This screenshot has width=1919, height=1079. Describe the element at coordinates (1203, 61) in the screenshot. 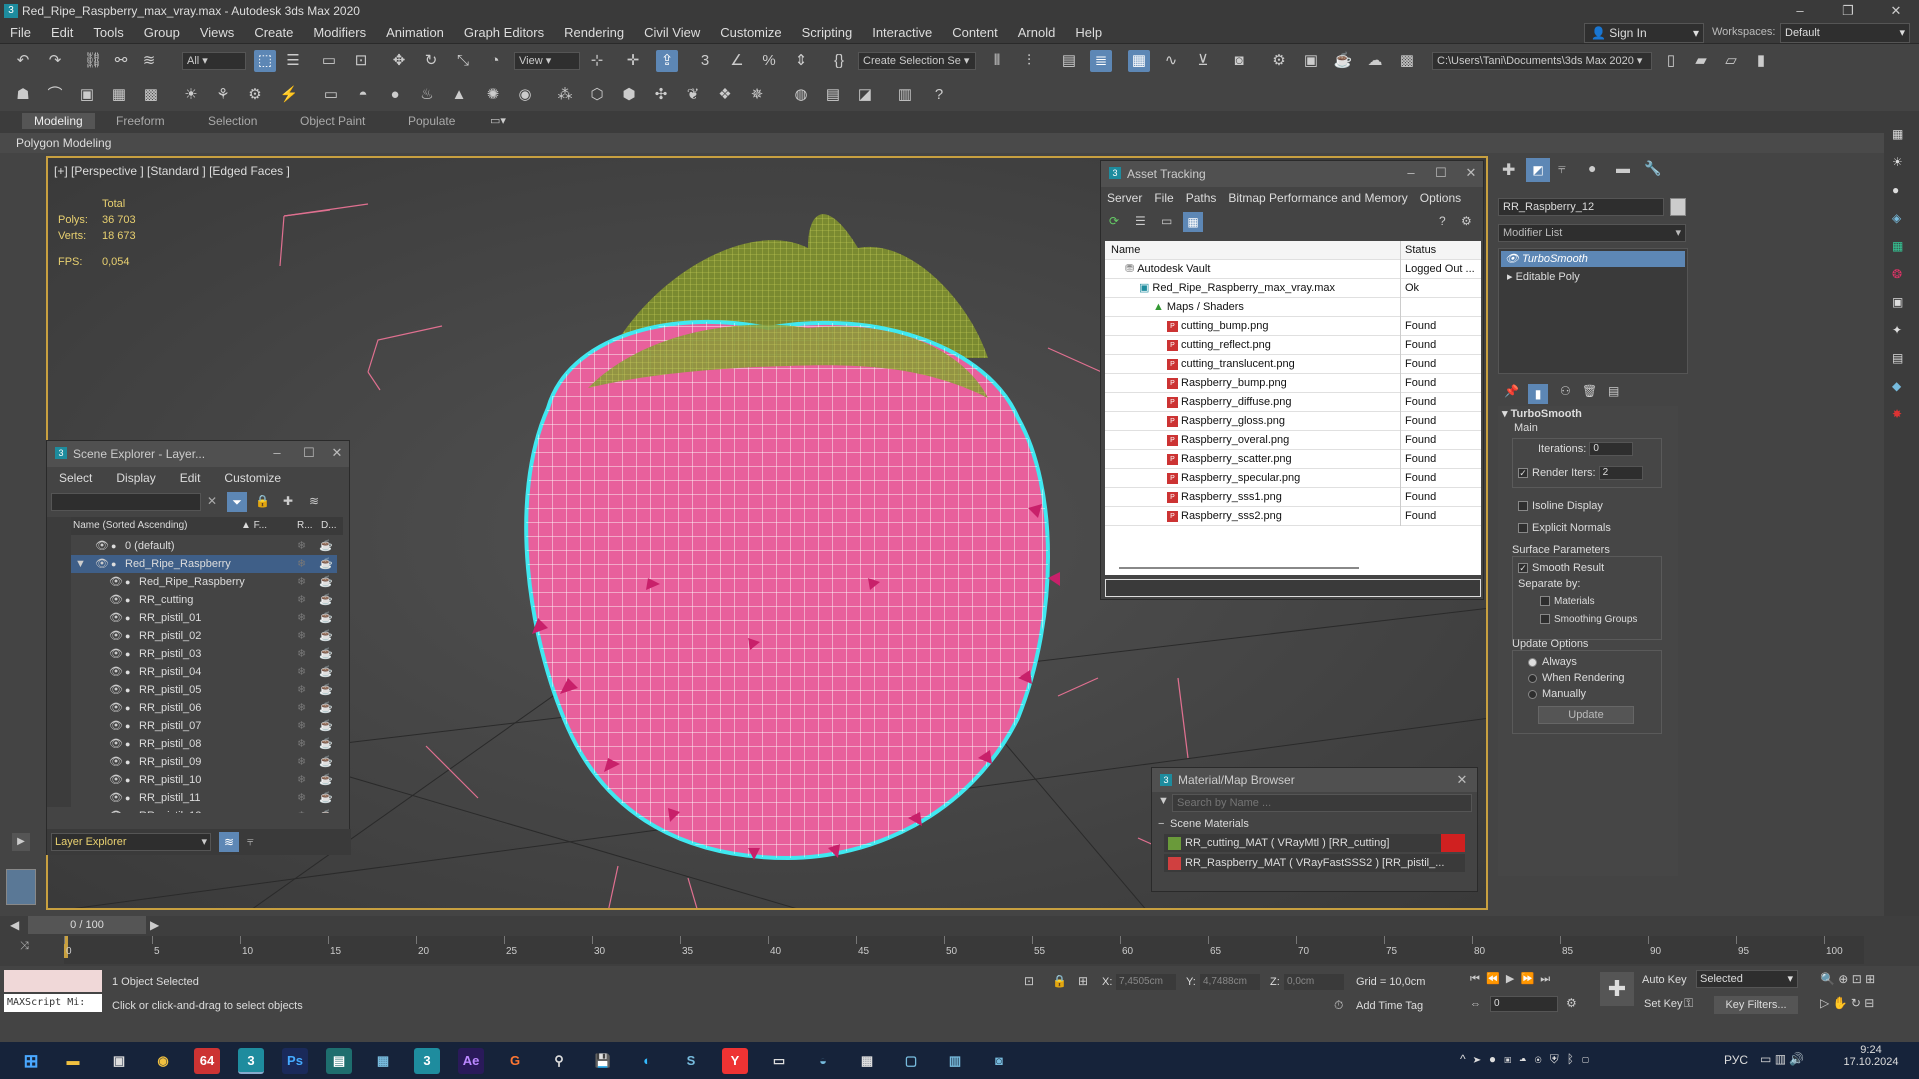

I see `schematic-view-icon: ⊻` at that location.